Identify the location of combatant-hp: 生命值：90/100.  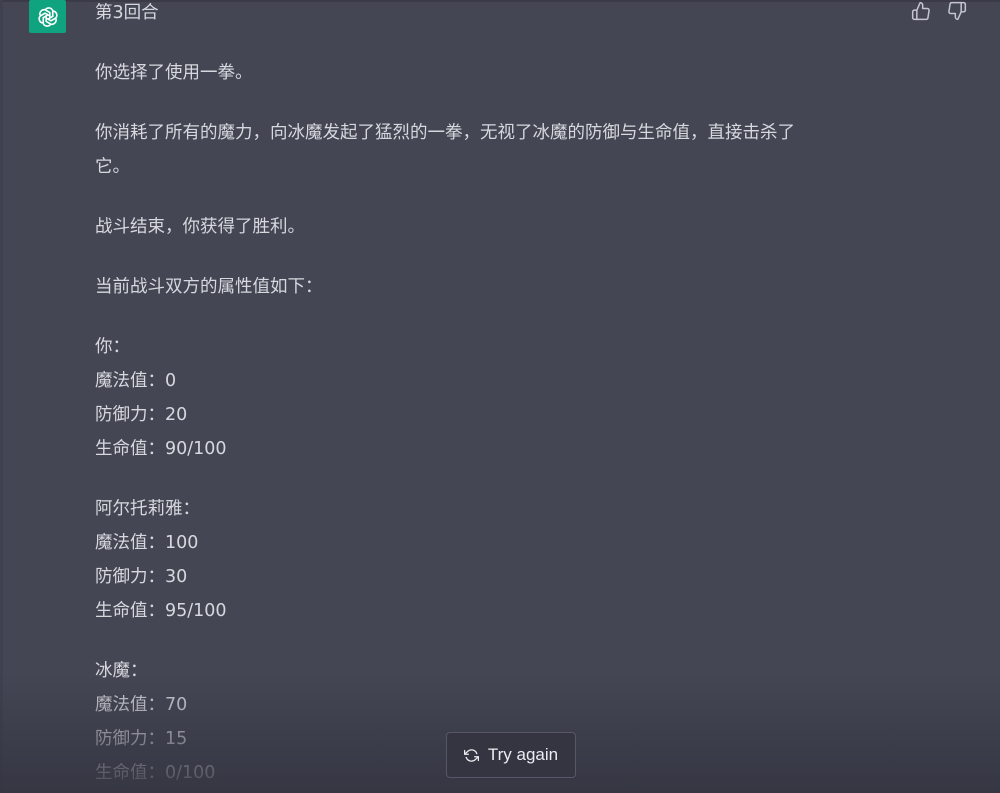
(161, 449).